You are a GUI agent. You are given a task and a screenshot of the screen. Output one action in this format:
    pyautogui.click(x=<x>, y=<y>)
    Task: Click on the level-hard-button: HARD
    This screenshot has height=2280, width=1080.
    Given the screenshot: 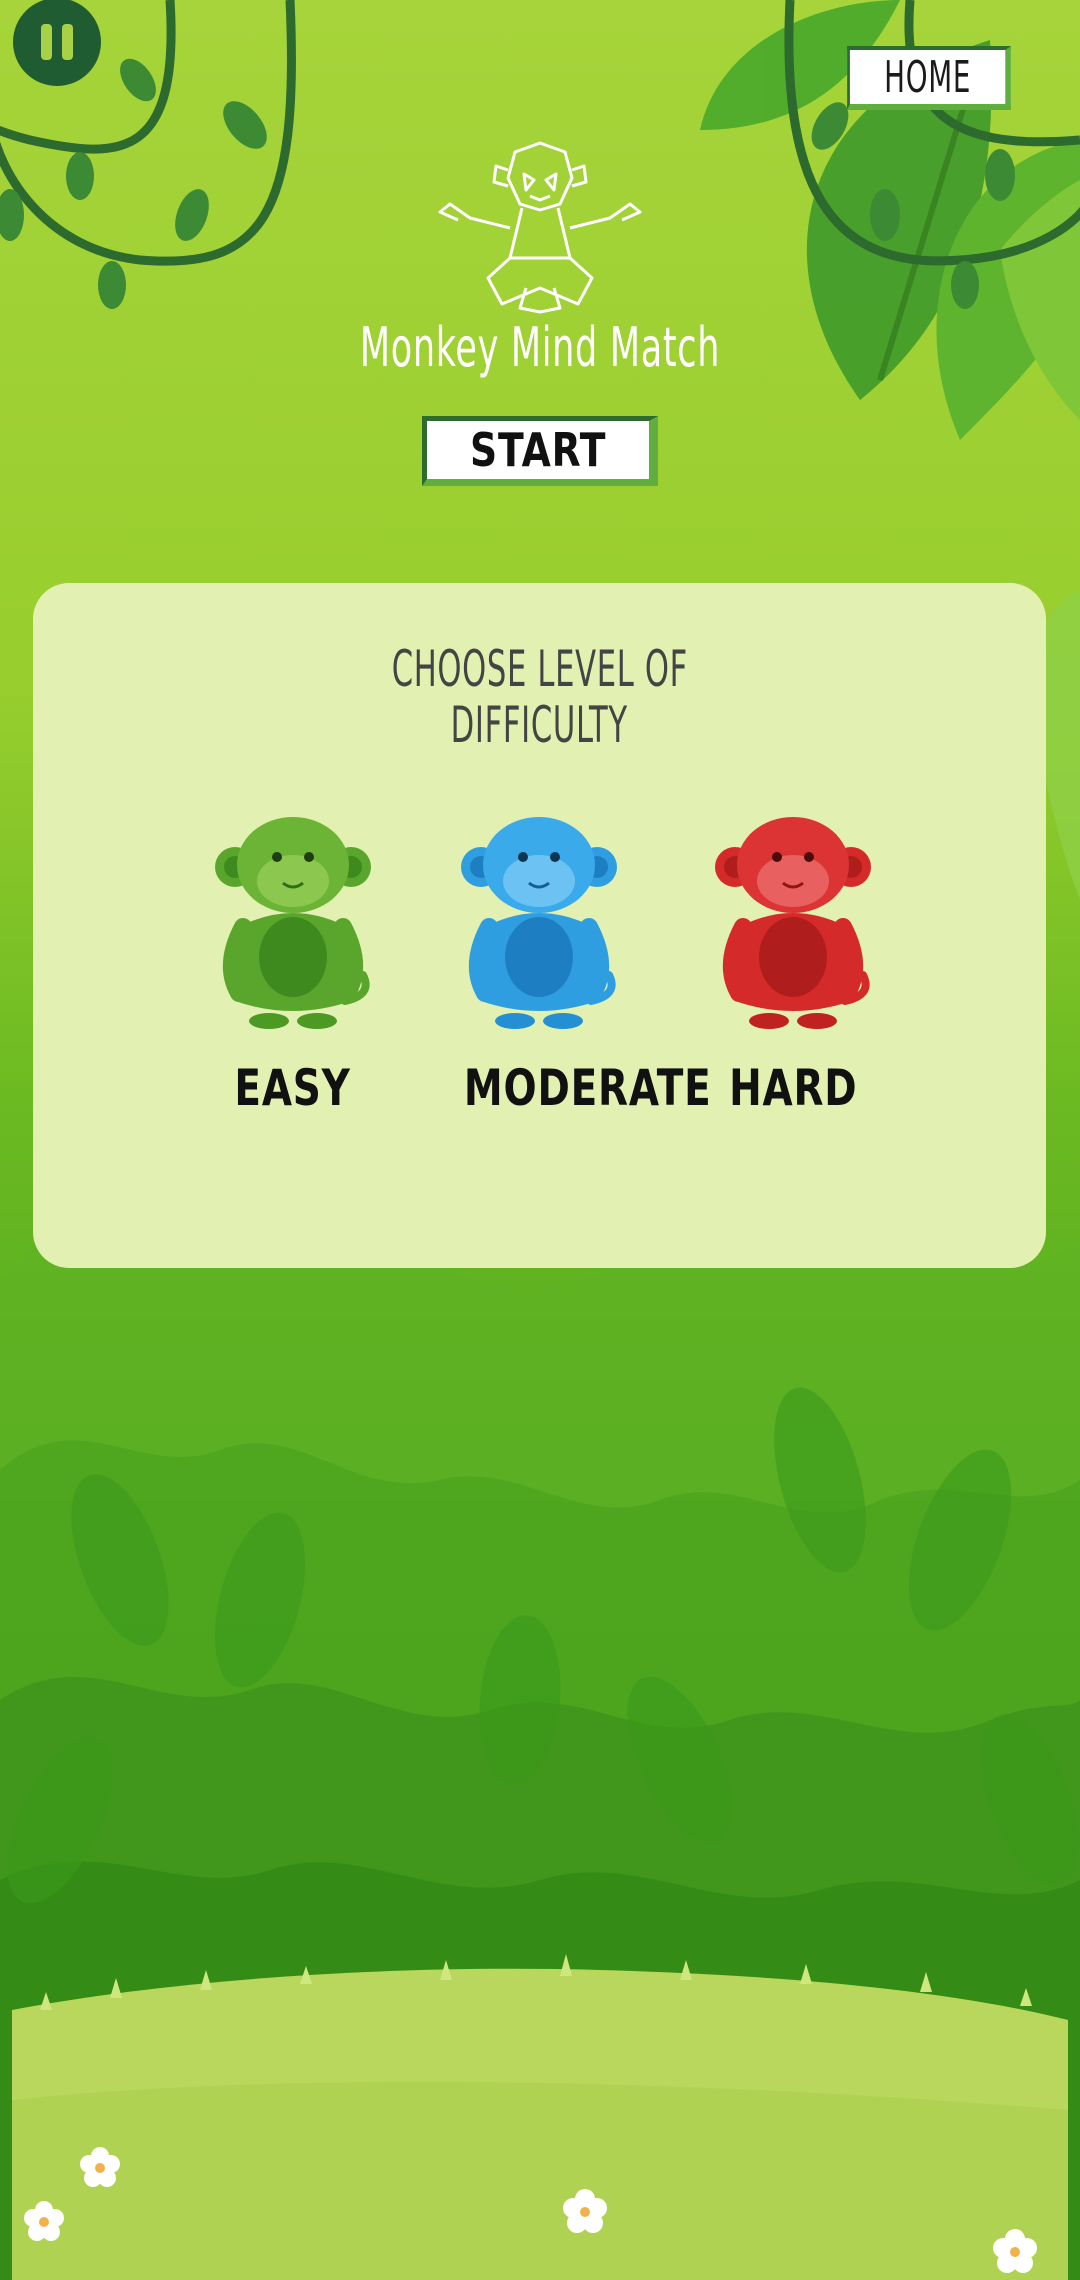 What is the action you would take?
    pyautogui.click(x=793, y=966)
    